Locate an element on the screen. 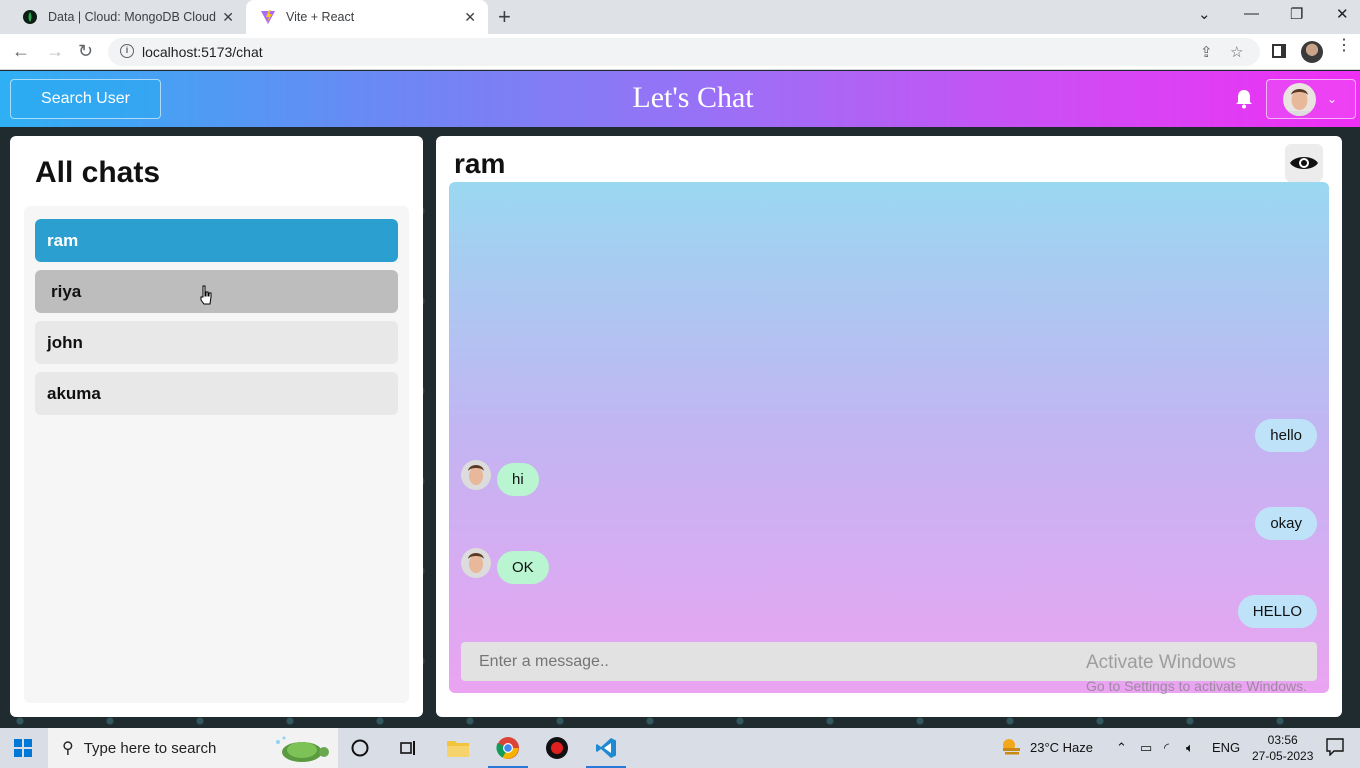  volume-icon: 🔈︎ is located at coordinates (1190, 748).